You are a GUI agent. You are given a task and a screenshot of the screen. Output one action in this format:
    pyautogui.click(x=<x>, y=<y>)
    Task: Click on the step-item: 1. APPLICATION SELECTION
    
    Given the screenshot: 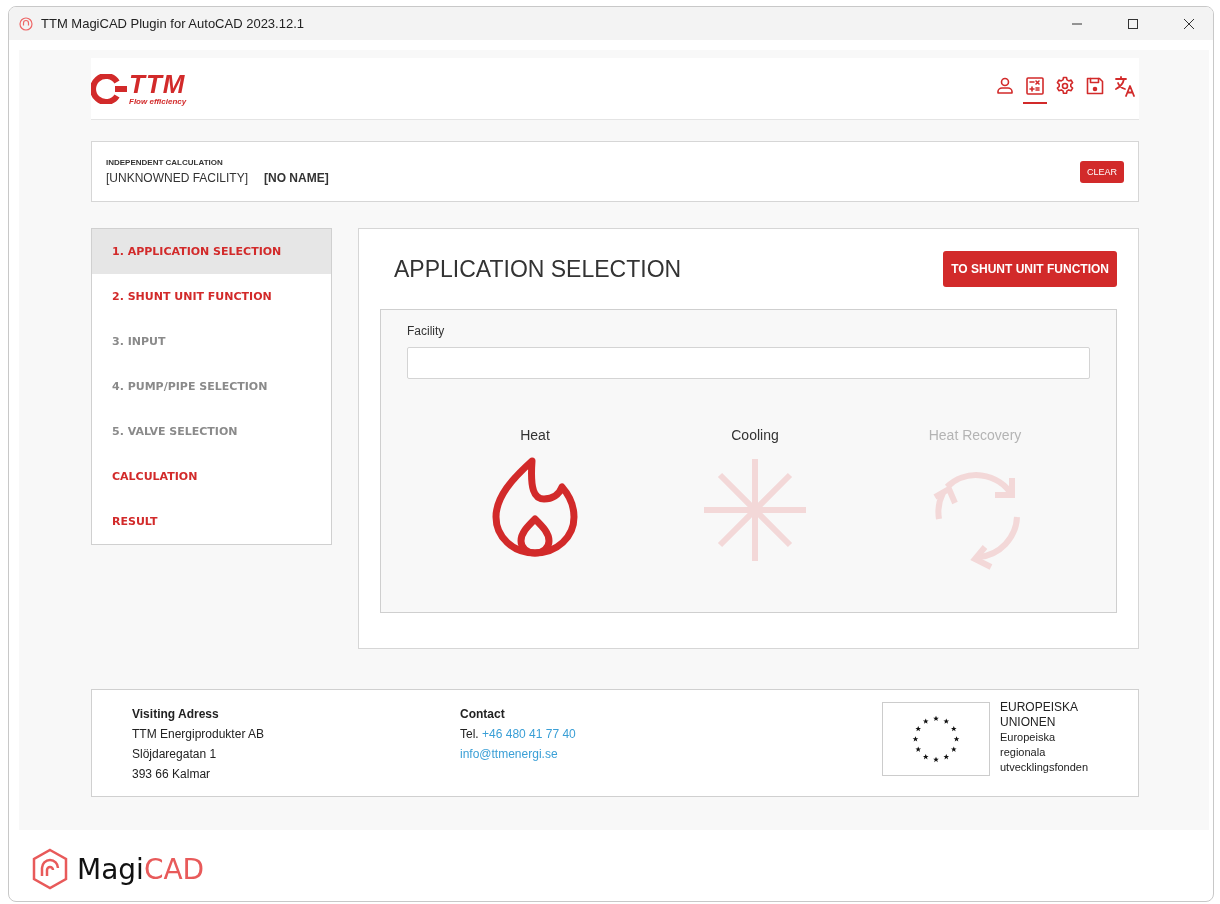 What is the action you would take?
    pyautogui.click(x=211, y=251)
    